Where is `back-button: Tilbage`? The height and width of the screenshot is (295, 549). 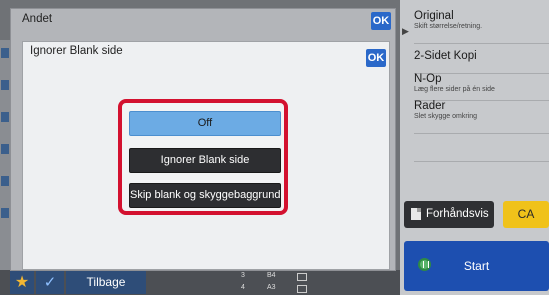 back-button: Tilbage is located at coordinates (106, 282).